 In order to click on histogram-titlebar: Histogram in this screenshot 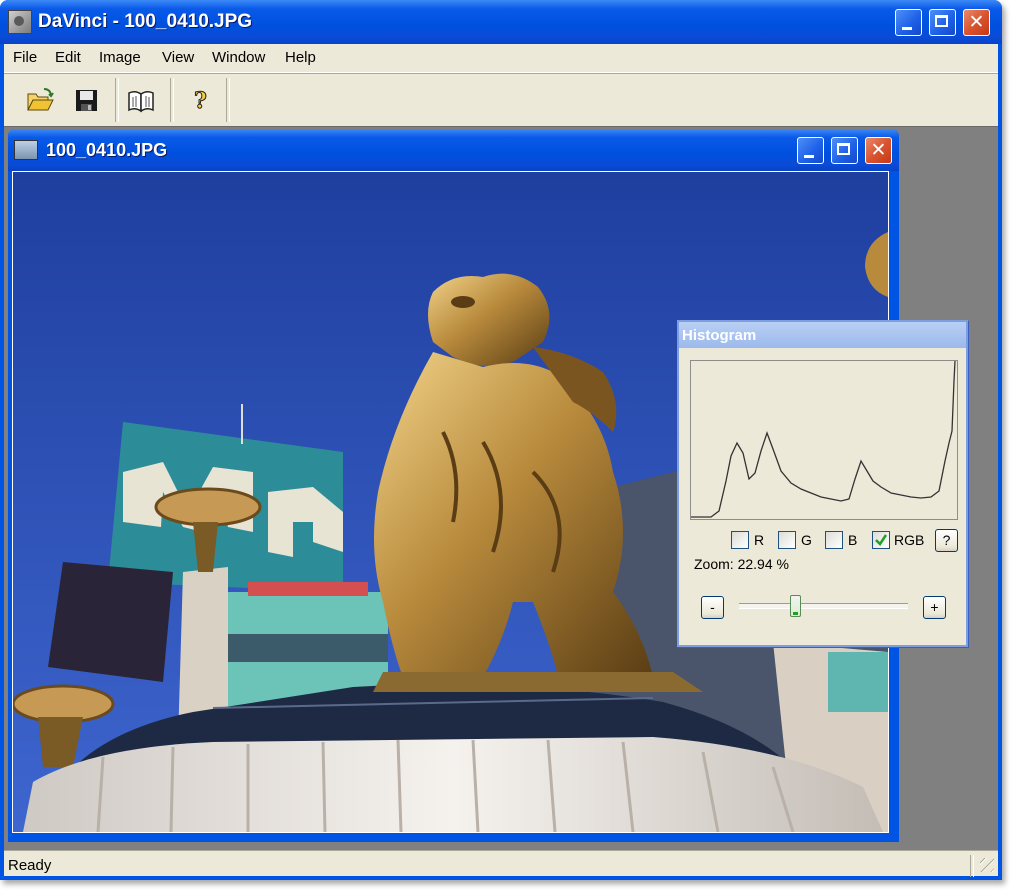, I will do `click(822, 335)`.